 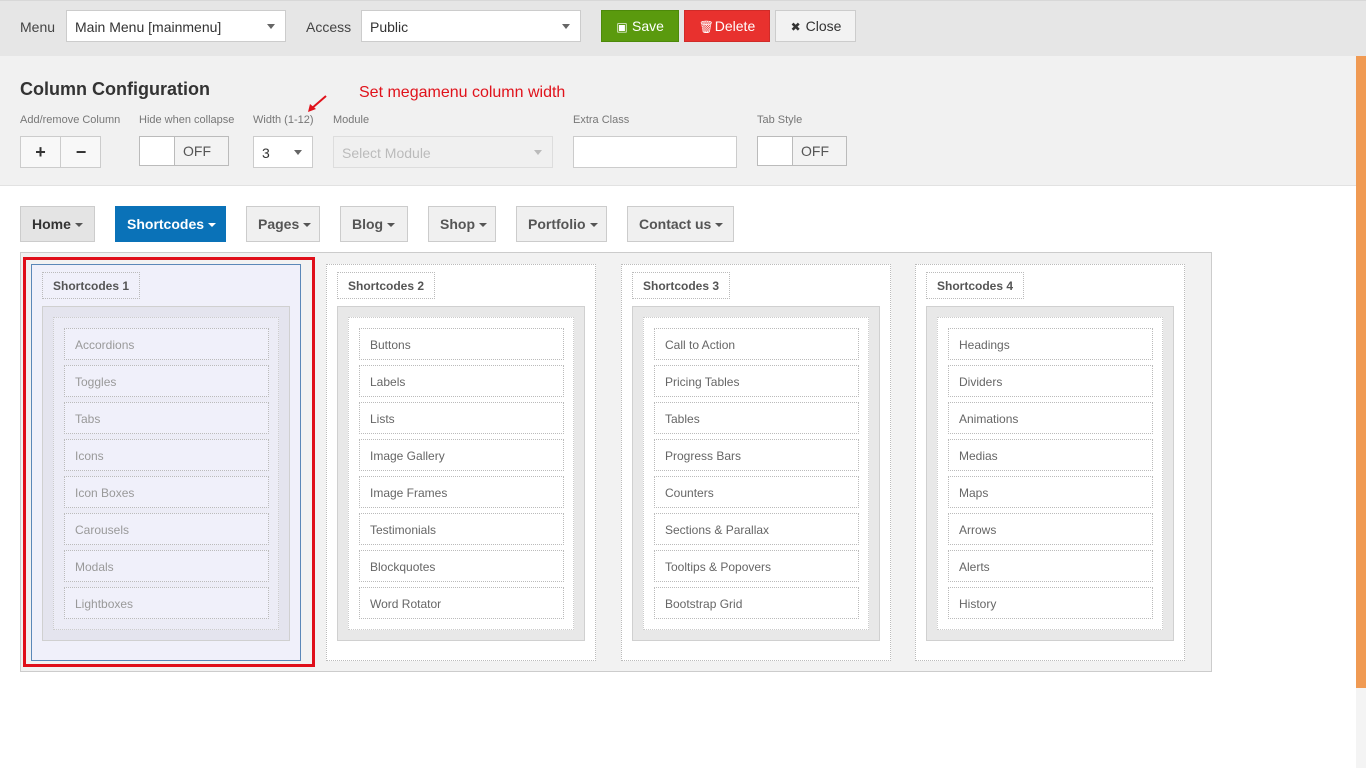 I want to click on column-title: Shortcodes 4, so click(x=975, y=285).